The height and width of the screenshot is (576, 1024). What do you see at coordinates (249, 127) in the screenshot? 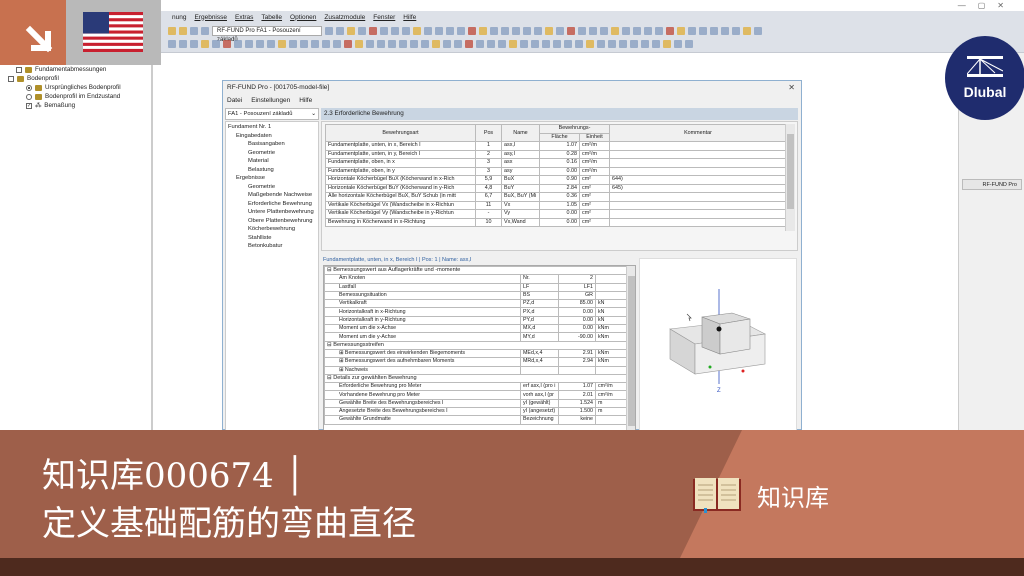
I see `nav-root: Fundament Nr. 1` at bounding box center [249, 127].